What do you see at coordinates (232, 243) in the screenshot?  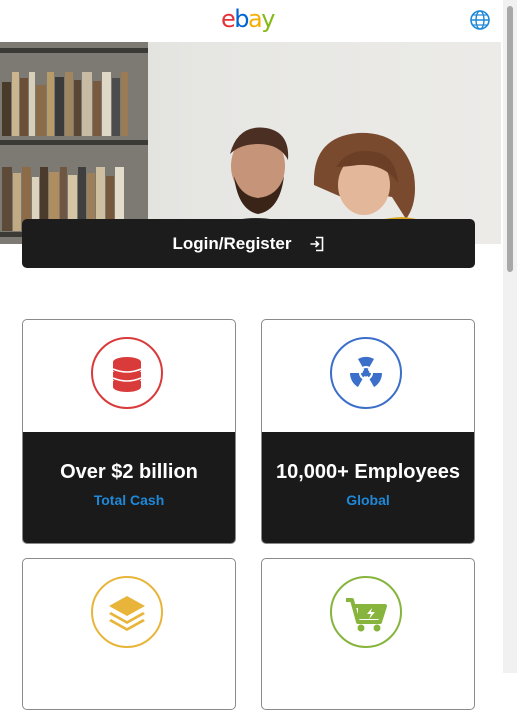 I see `login-register-label: Login/Register` at bounding box center [232, 243].